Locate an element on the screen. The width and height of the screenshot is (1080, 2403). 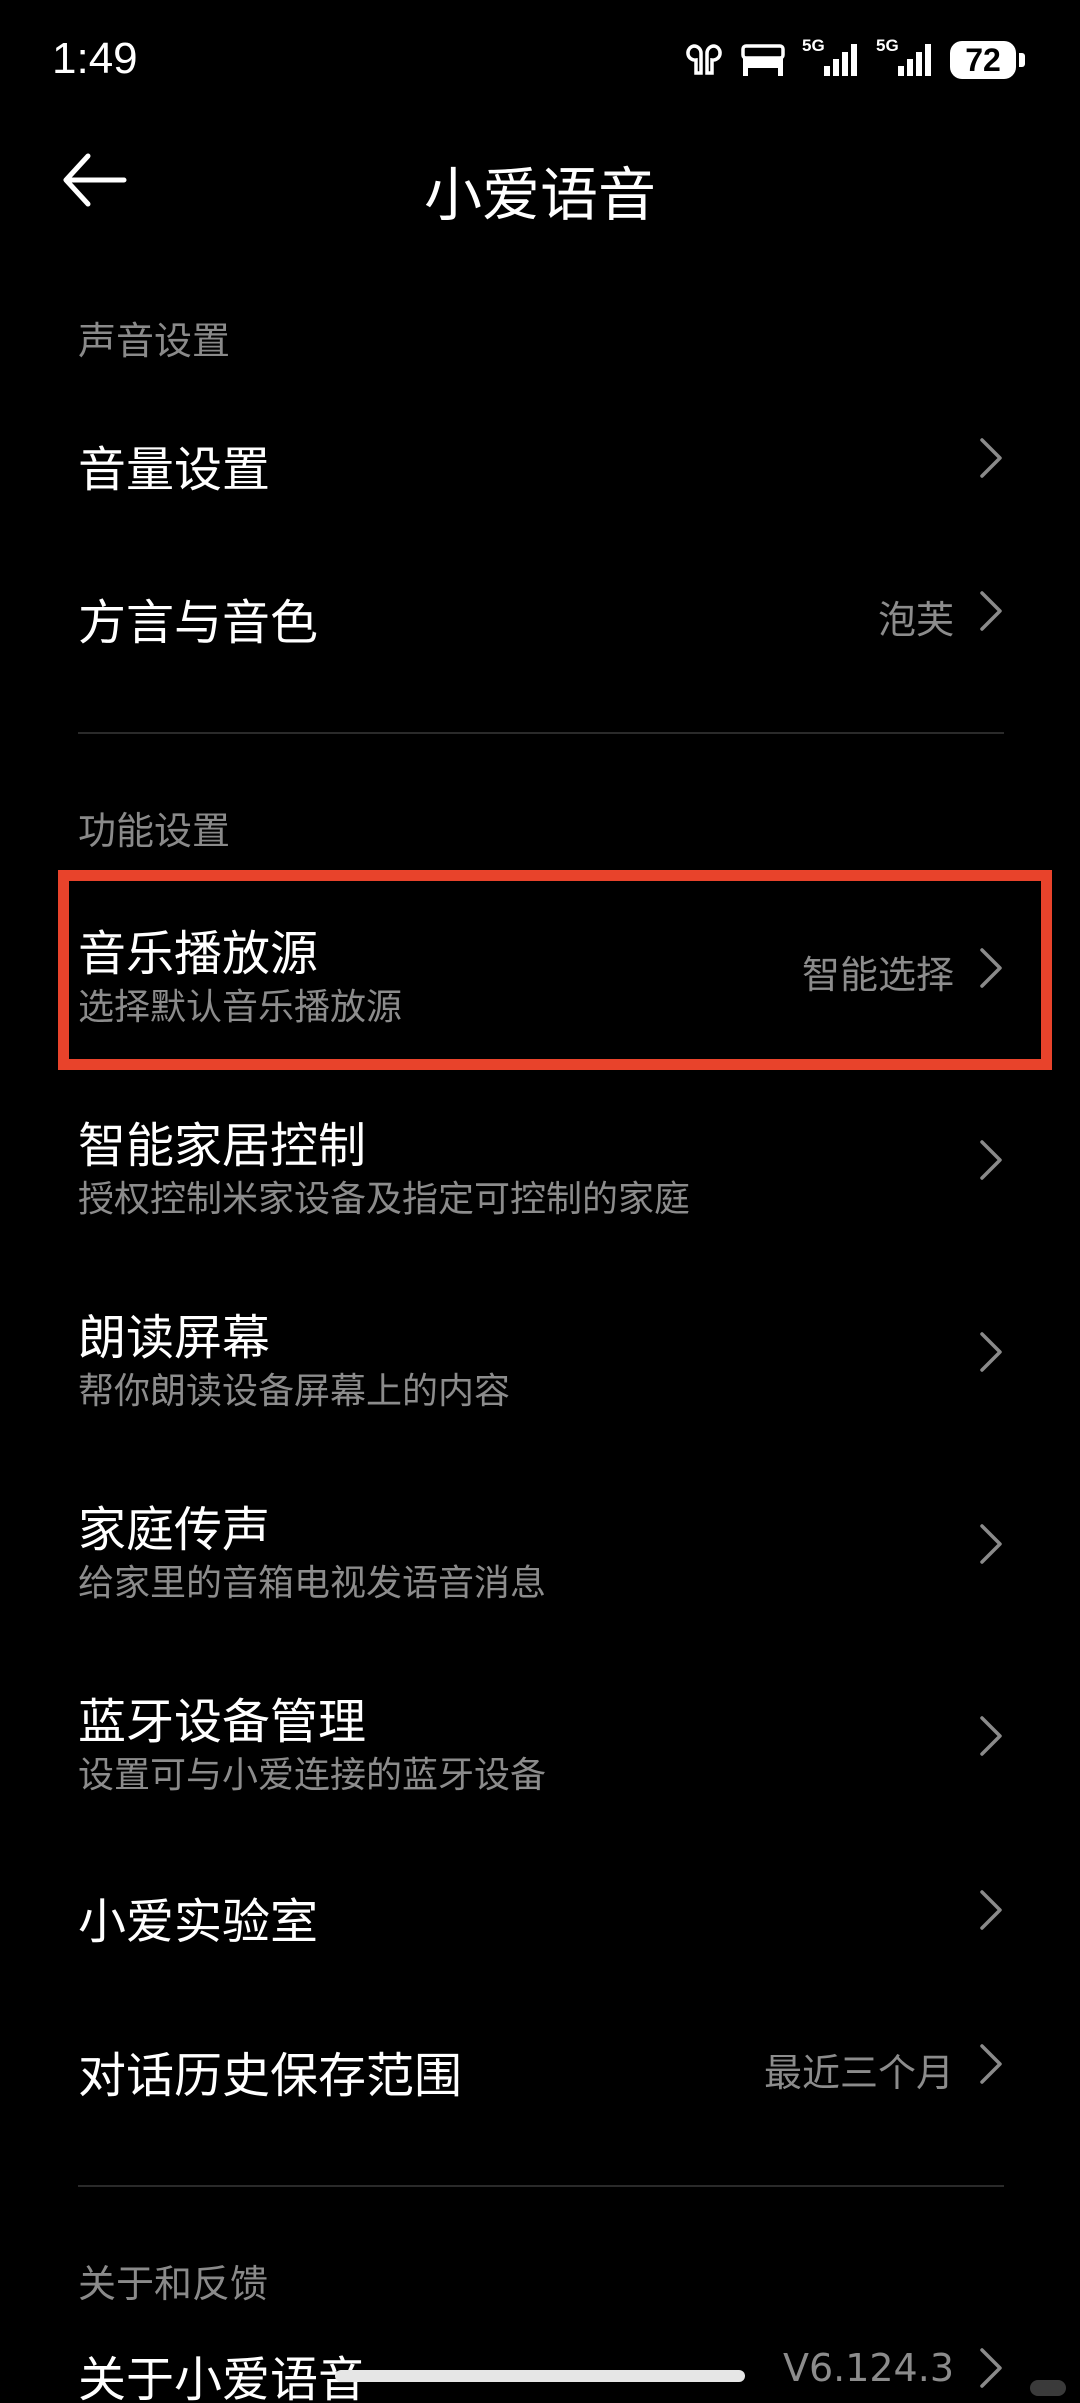
row-value: 泡芙 is located at coordinates (915, 620).